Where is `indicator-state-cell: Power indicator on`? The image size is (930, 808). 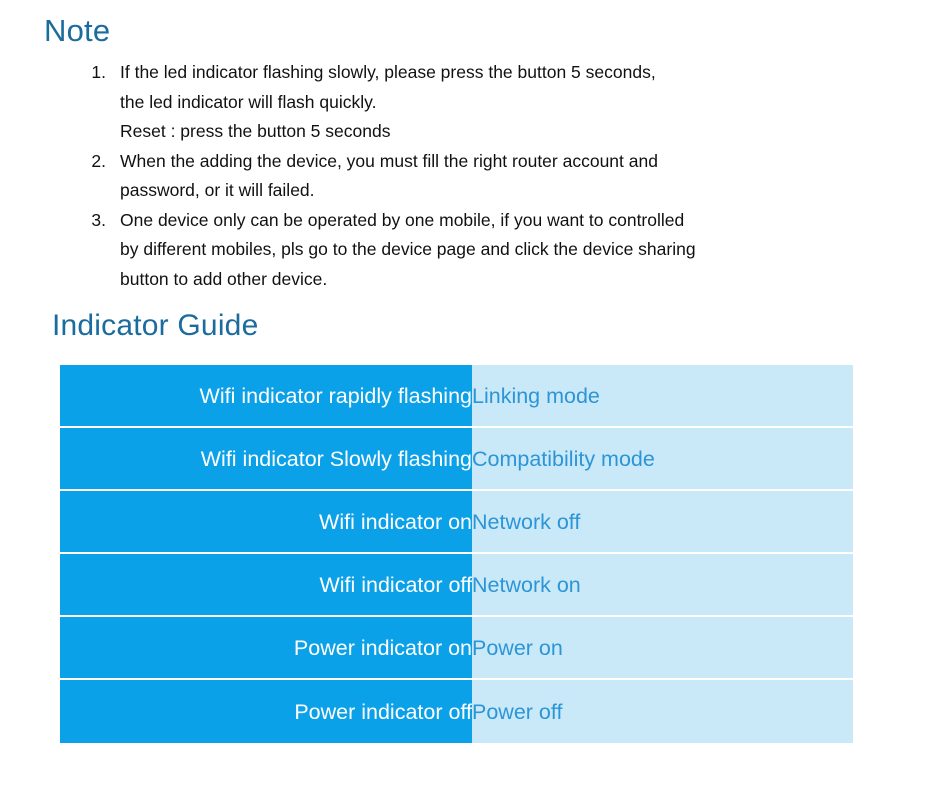 indicator-state-cell: Power indicator on is located at coordinates (266, 648).